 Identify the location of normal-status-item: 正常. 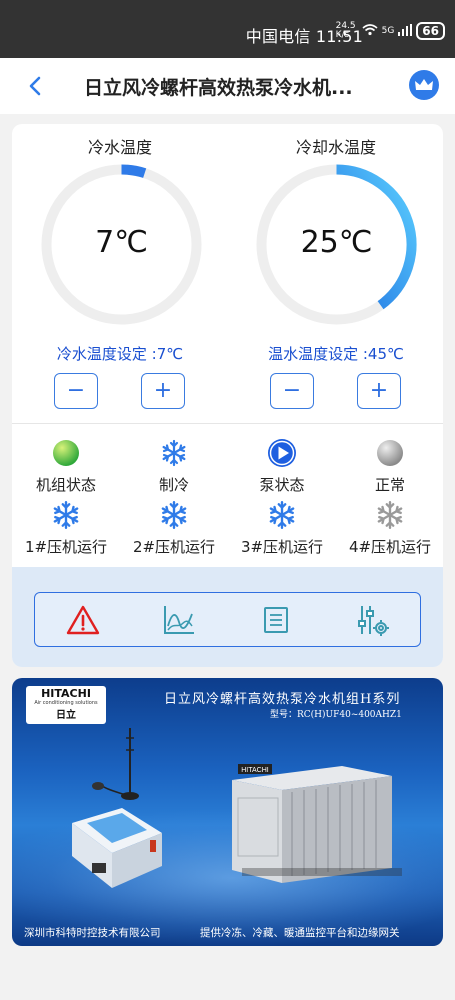
(389, 466).